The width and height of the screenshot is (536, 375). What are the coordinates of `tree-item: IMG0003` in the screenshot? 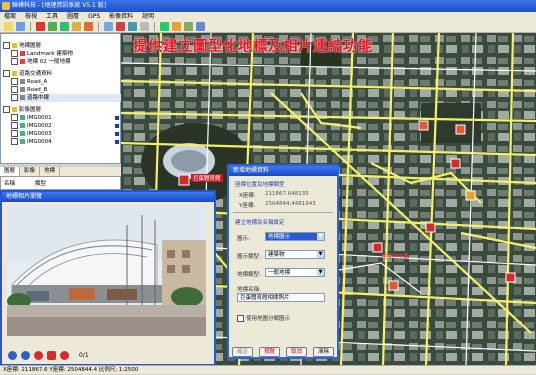 It's located at (66, 134).